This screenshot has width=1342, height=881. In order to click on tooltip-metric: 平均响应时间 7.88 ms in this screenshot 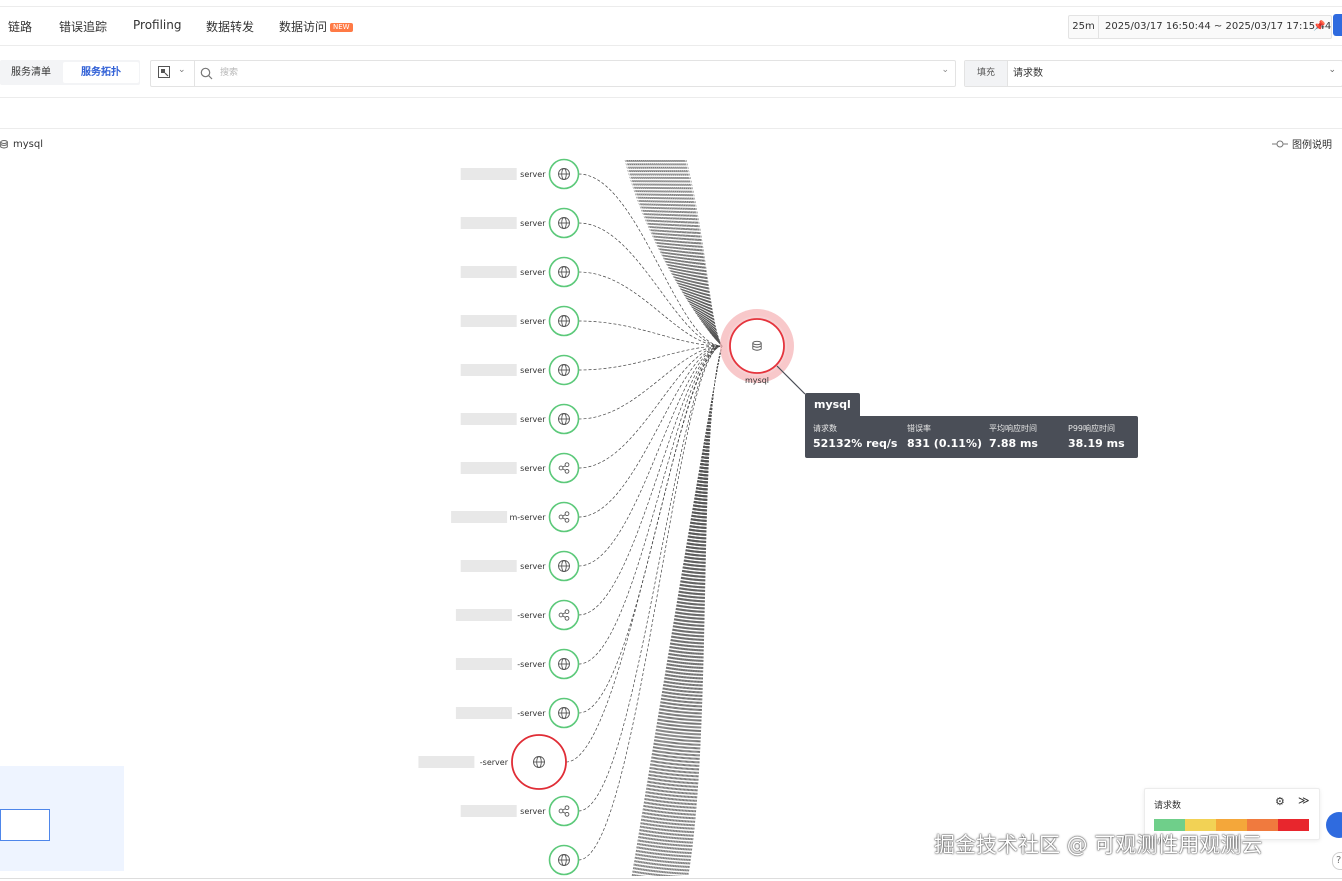, I will do `click(1013, 436)`.